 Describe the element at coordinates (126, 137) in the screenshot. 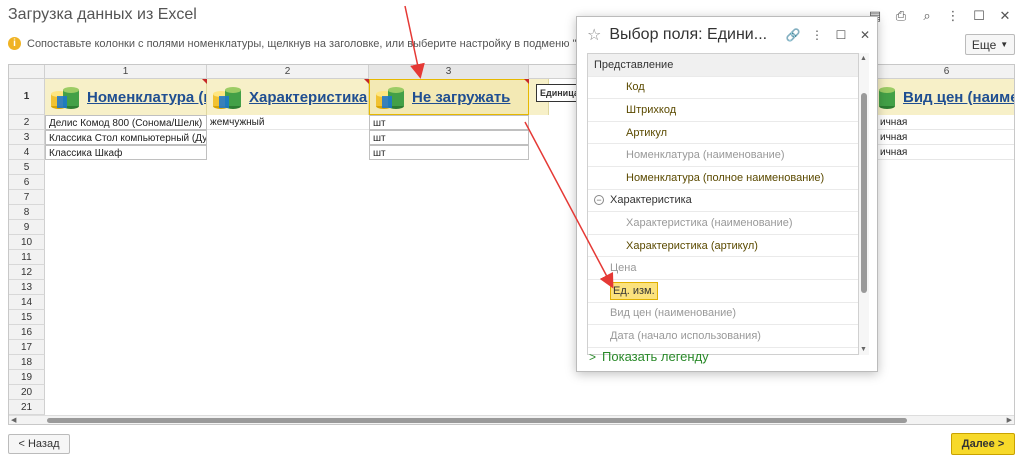

I see `table-cell: Классика Стол компьютерный (Дуб)` at that location.